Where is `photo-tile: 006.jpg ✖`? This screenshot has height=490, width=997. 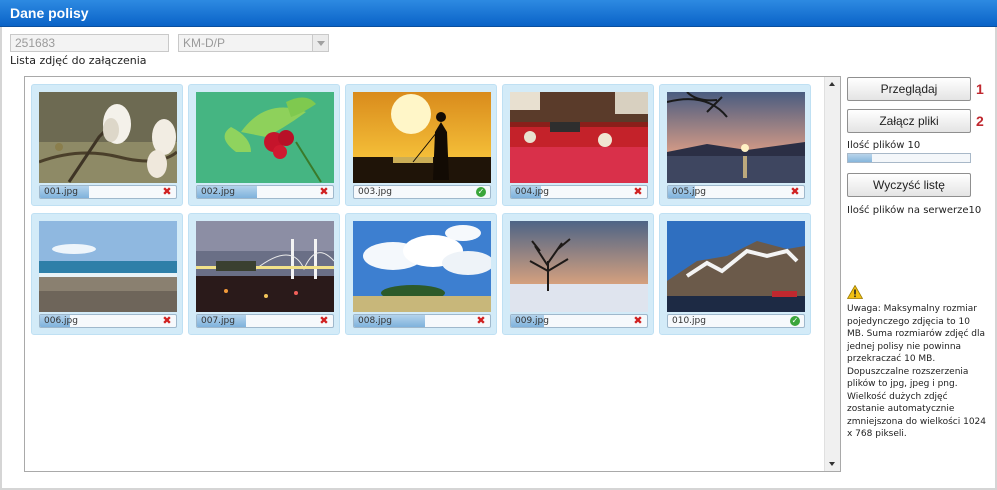
photo-tile: 006.jpg ✖ is located at coordinates (107, 274).